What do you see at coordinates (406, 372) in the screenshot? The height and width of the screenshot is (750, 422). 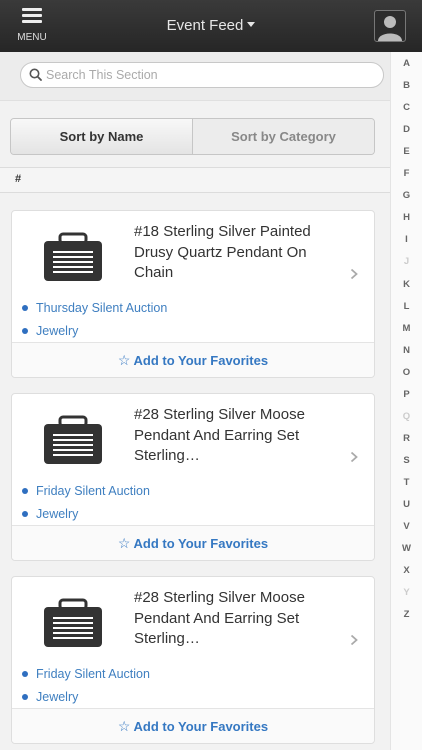 I see `index-letter-o: O` at bounding box center [406, 372].